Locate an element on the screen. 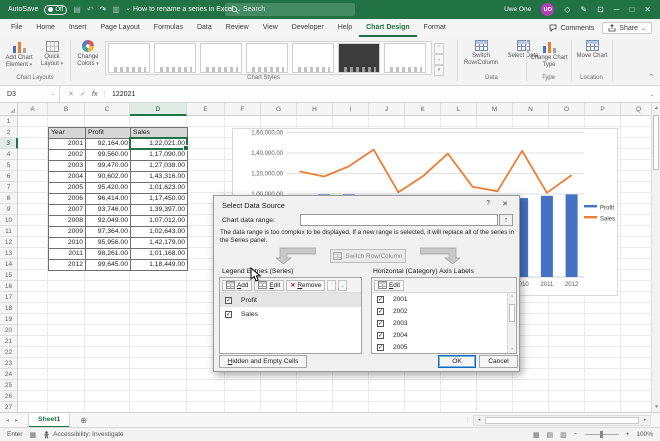 The width and height of the screenshot is (660, 441). row-header-20: 20 is located at coordinates (9, 330).